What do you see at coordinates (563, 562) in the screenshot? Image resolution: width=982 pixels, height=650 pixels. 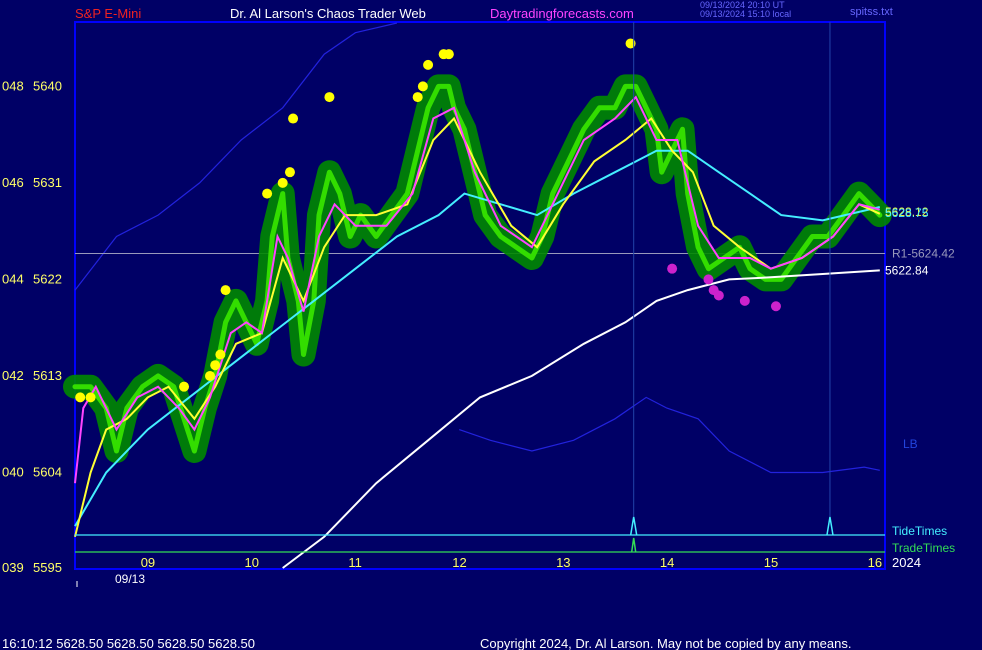 I see `x-tick-label: 13` at bounding box center [563, 562].